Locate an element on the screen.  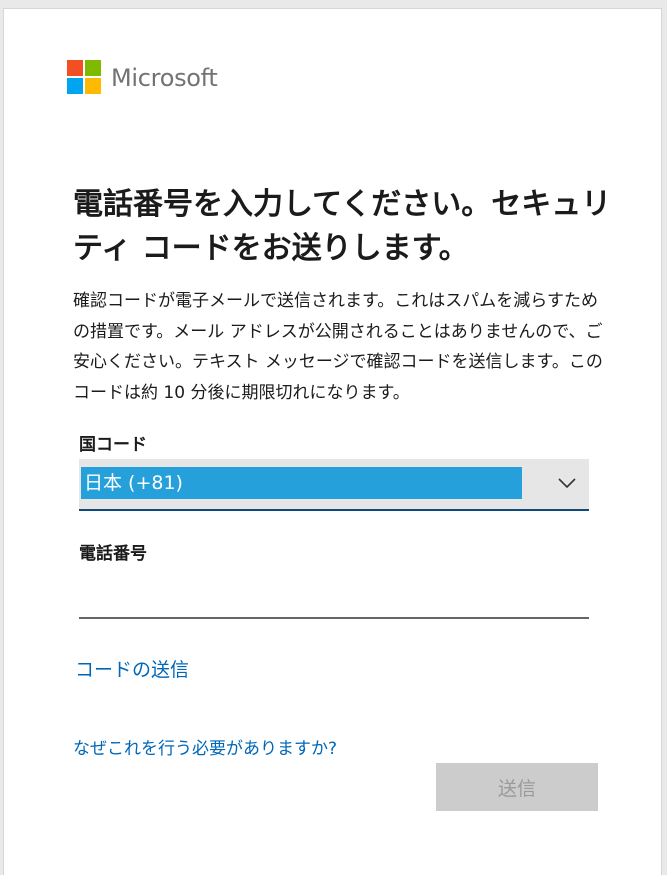
chevron-down-icon is located at coordinates (567, 483).